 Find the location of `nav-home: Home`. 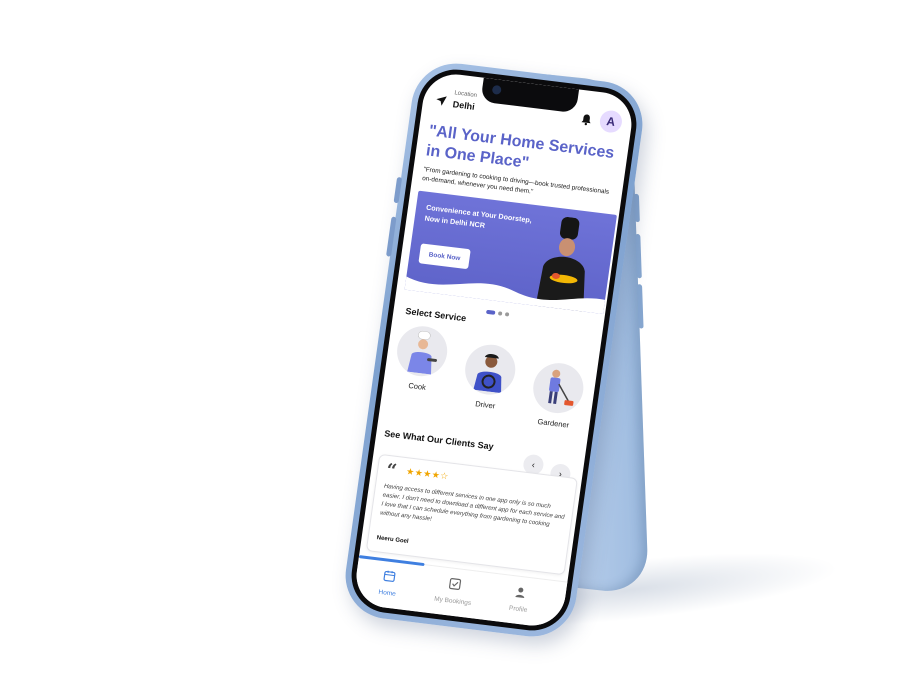

nav-home: Home is located at coordinates (388, 583).